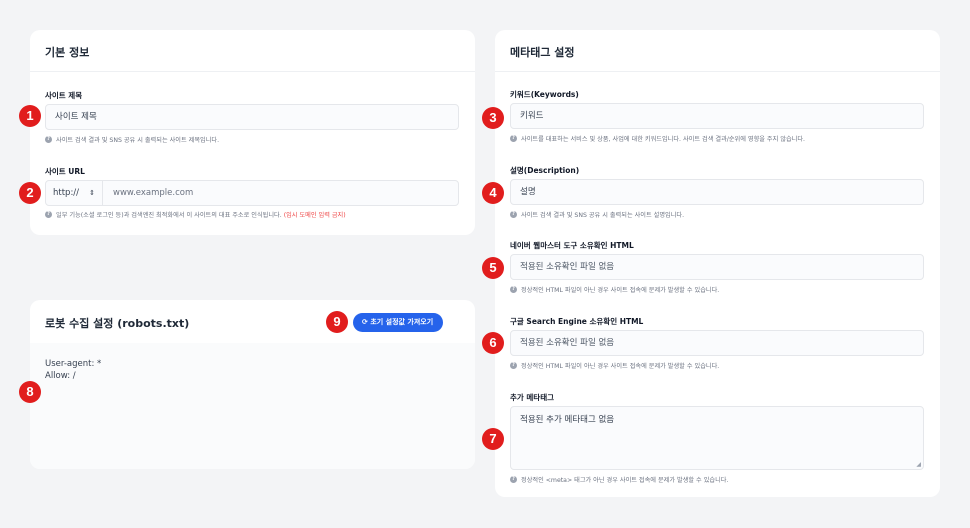  I want to click on extra-meta-value: 적용된 추가 메타태그 없음, so click(567, 420).